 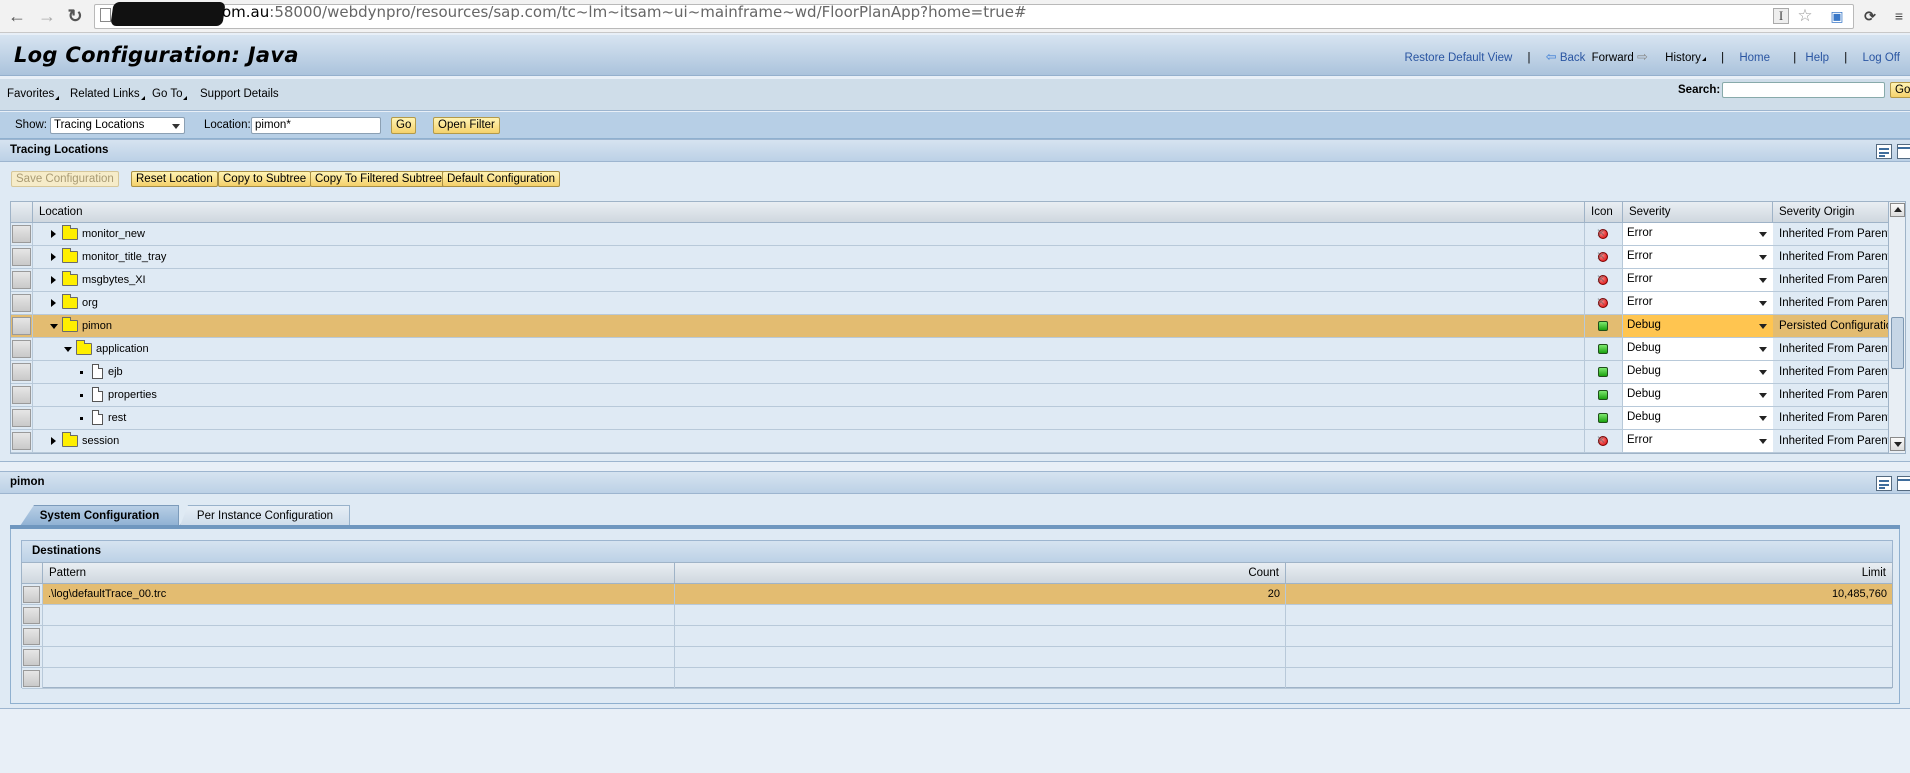 I want to click on table-row: pimon Debug Persisted Configuration, so click(x=955, y=326).